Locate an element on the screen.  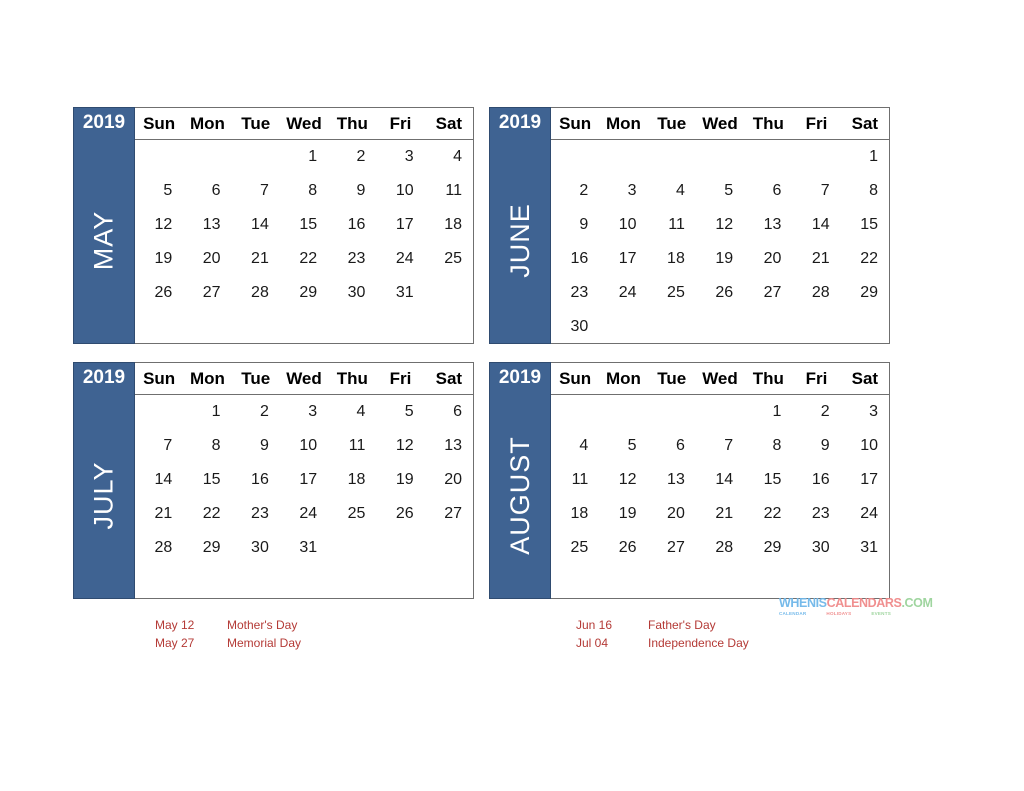
day-cell: 8 is located at coordinates (865, 191).